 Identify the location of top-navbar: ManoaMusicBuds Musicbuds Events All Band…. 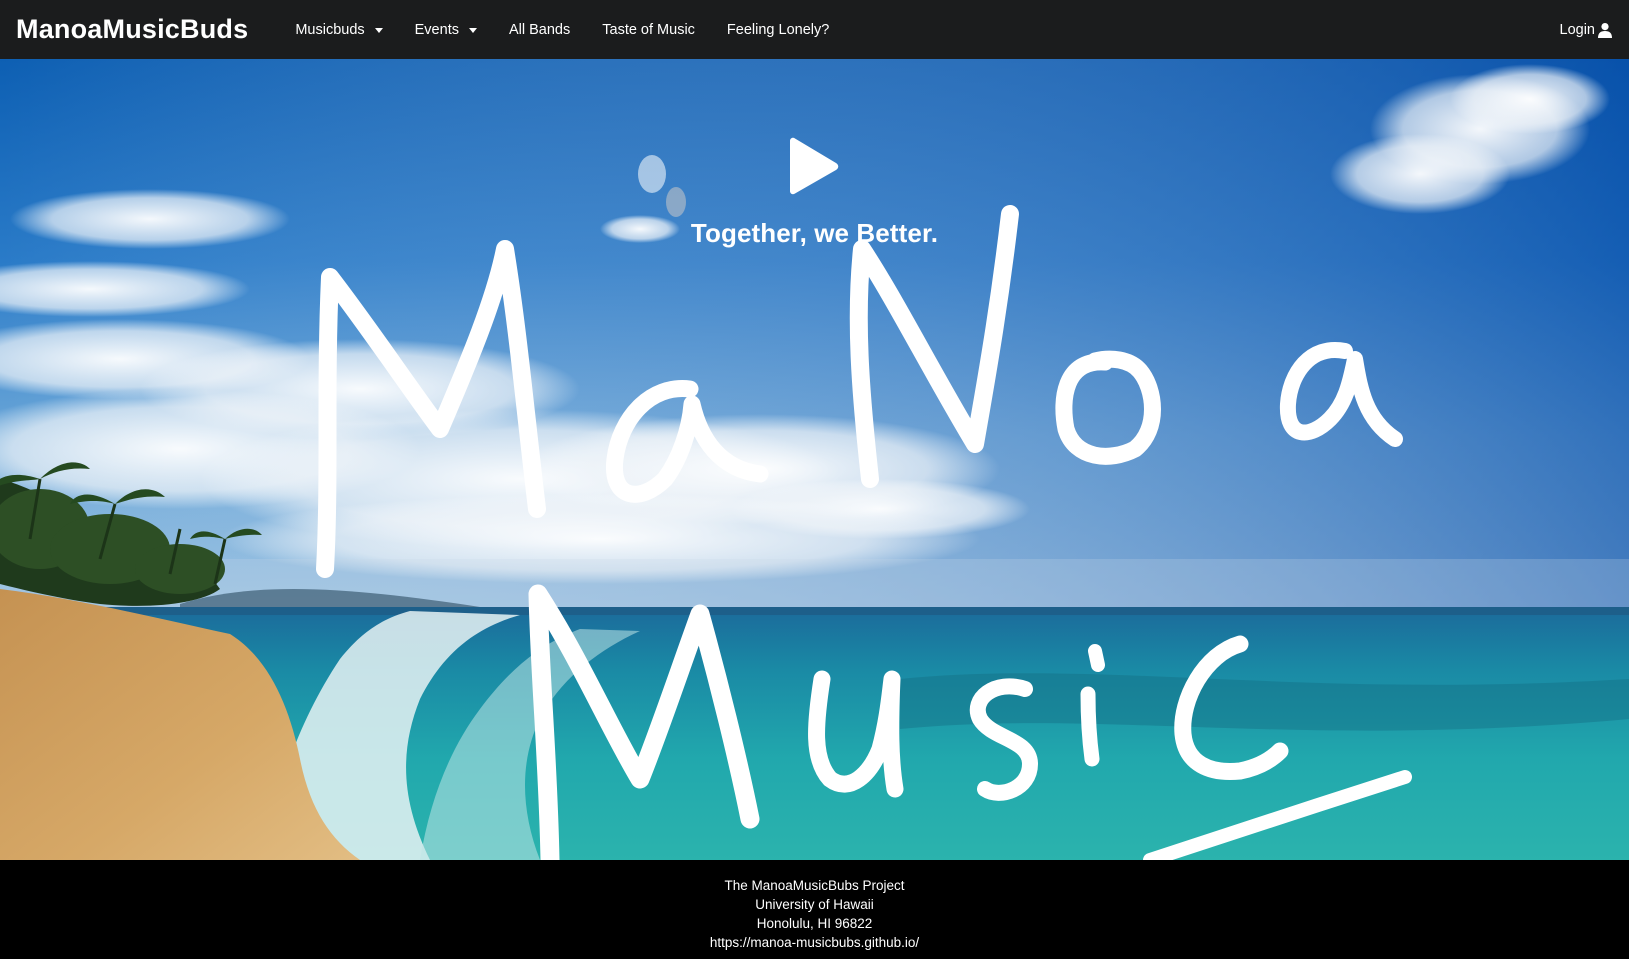
(814, 29).